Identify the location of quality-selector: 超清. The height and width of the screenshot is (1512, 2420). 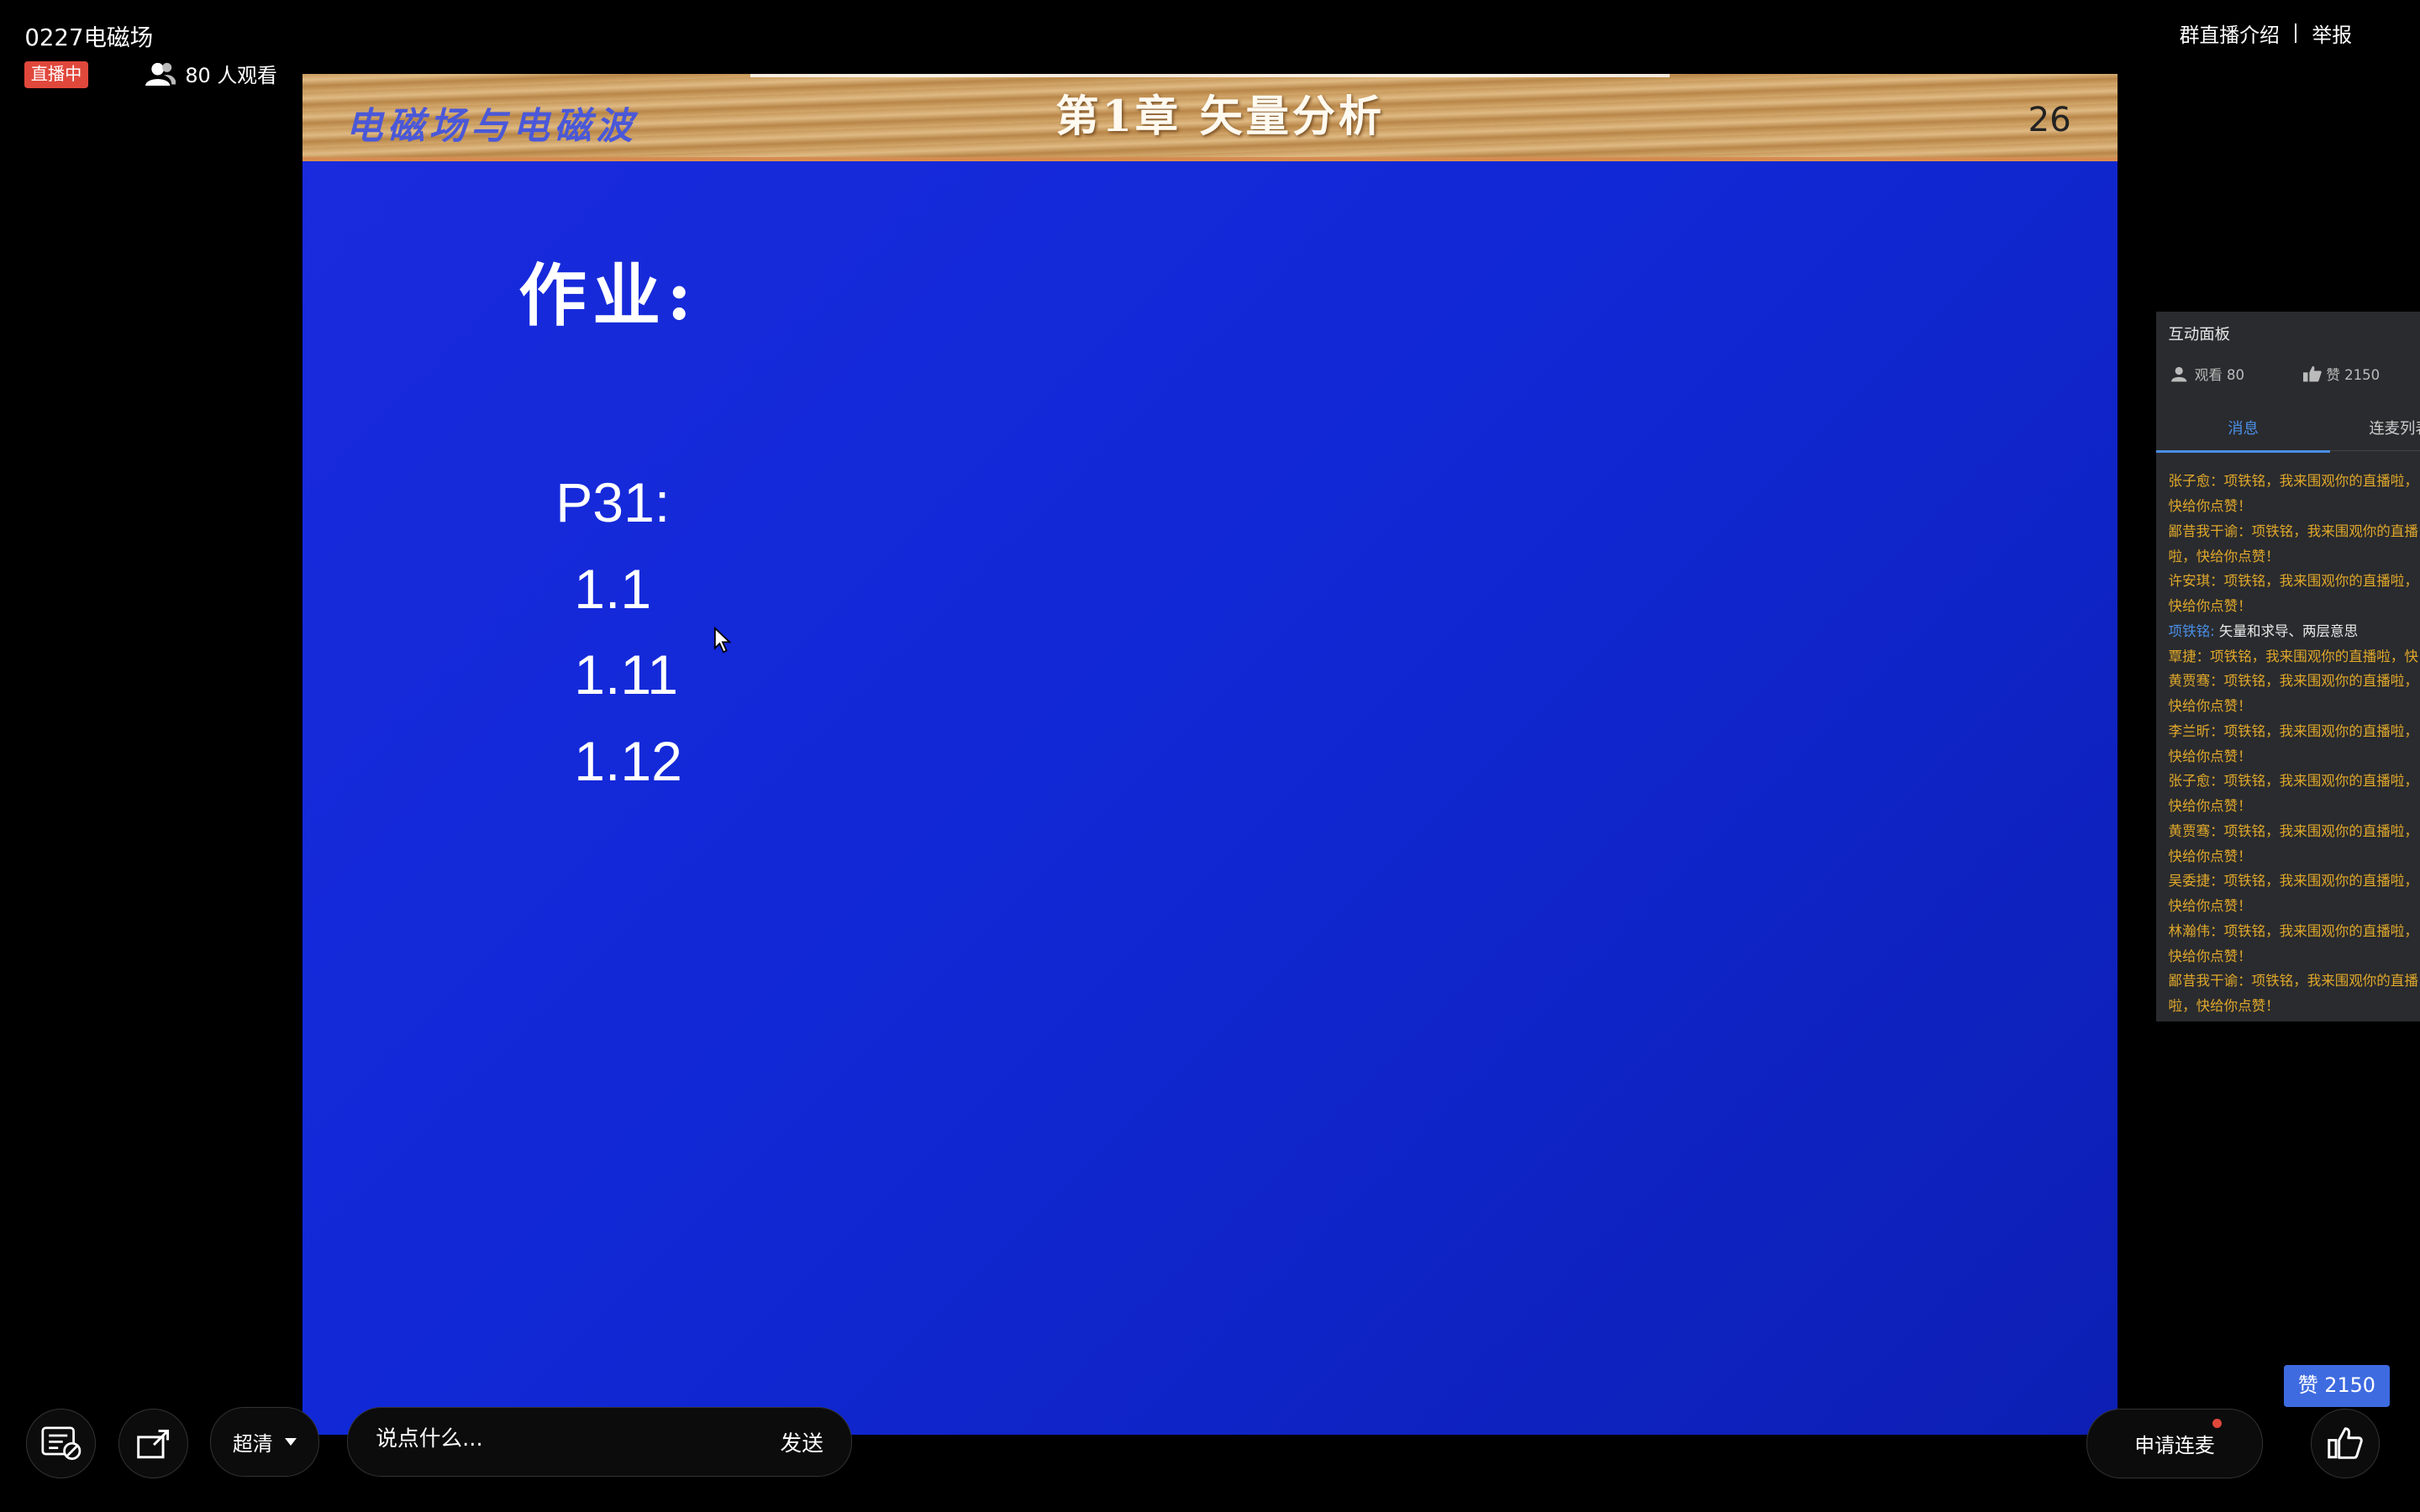
(264, 1442).